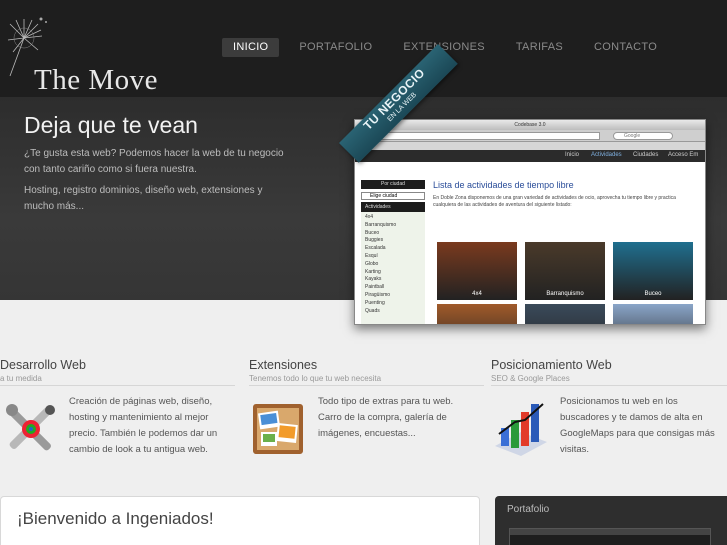  What do you see at coordinates (369, 217) in the screenshot?
I see `screenshot-activity-item: 4x4` at bounding box center [369, 217].